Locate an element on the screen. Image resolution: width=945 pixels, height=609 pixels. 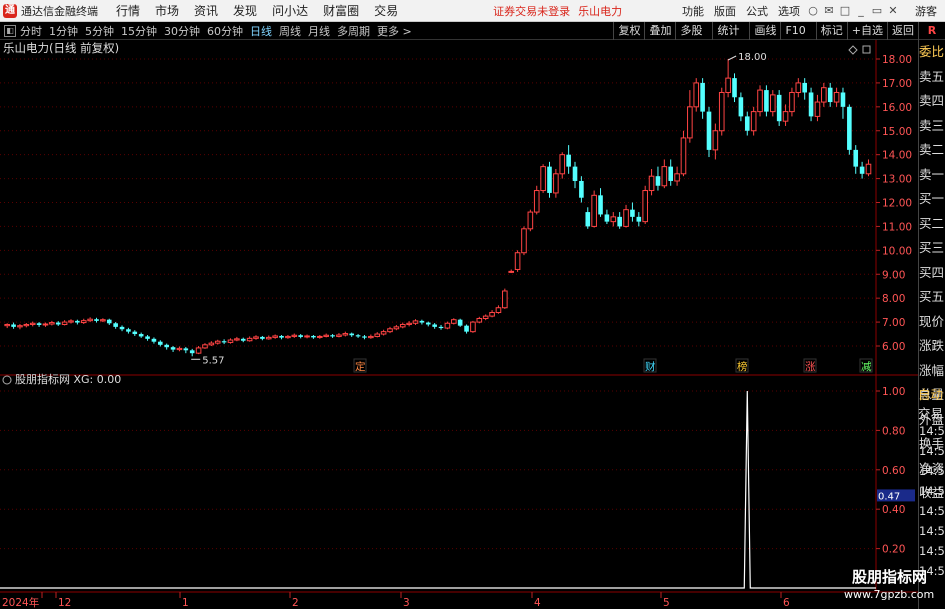
menu-quotes: 行情 is located at coordinates (128, 10).